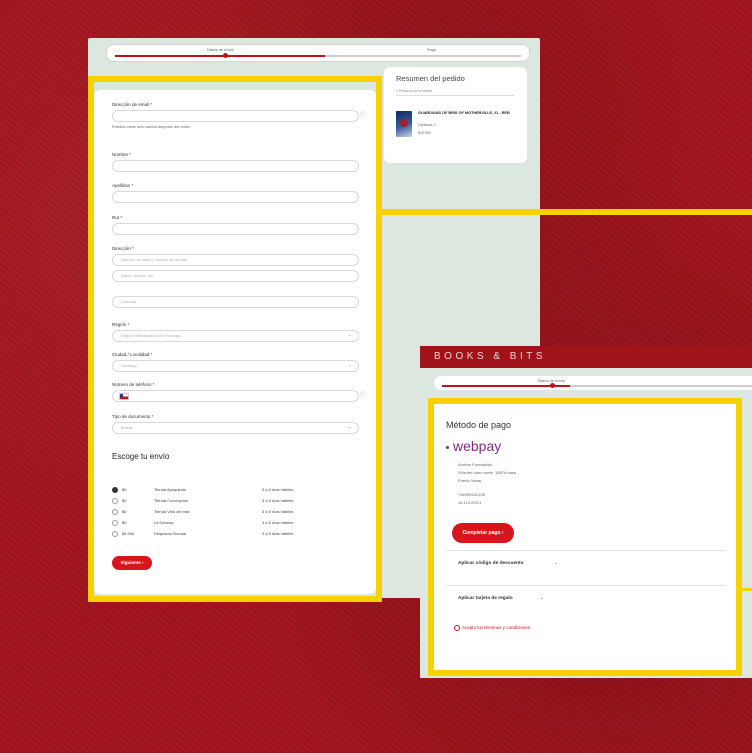 This screenshot has height=753, width=752. I want to click on step-progress-active, so click(220, 56).